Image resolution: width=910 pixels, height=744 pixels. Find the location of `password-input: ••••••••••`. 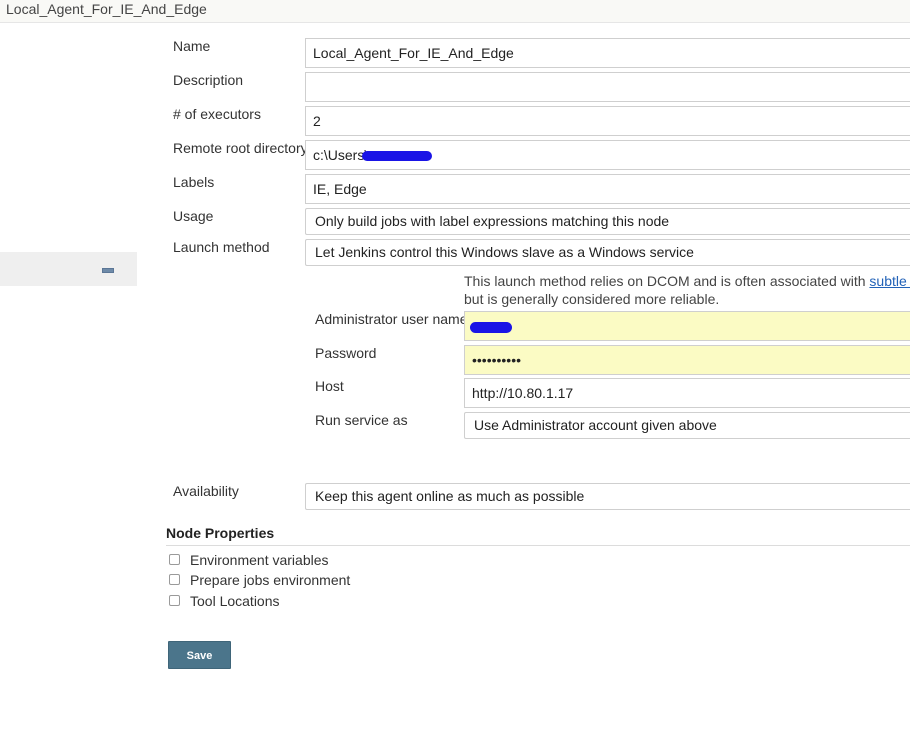

password-input: •••••••••• is located at coordinates (687, 360).